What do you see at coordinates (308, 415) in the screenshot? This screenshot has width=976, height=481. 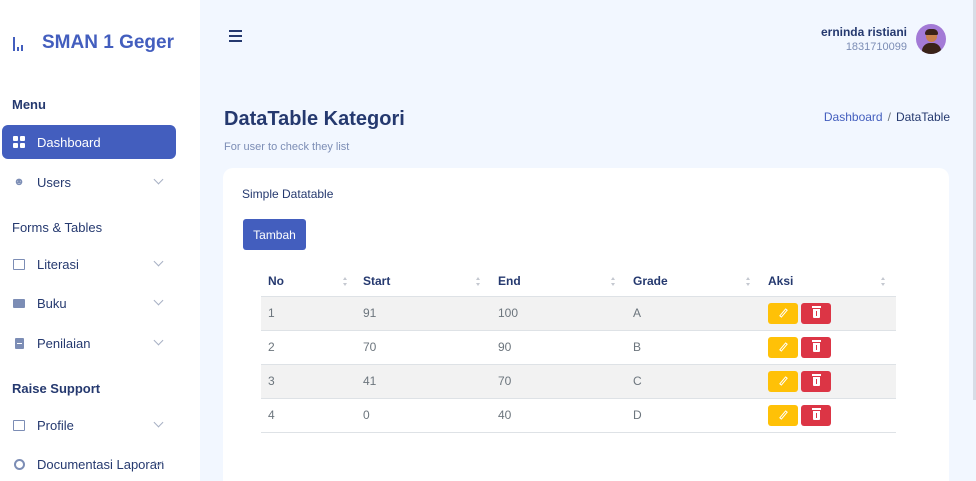 I see `cell-no: 4` at bounding box center [308, 415].